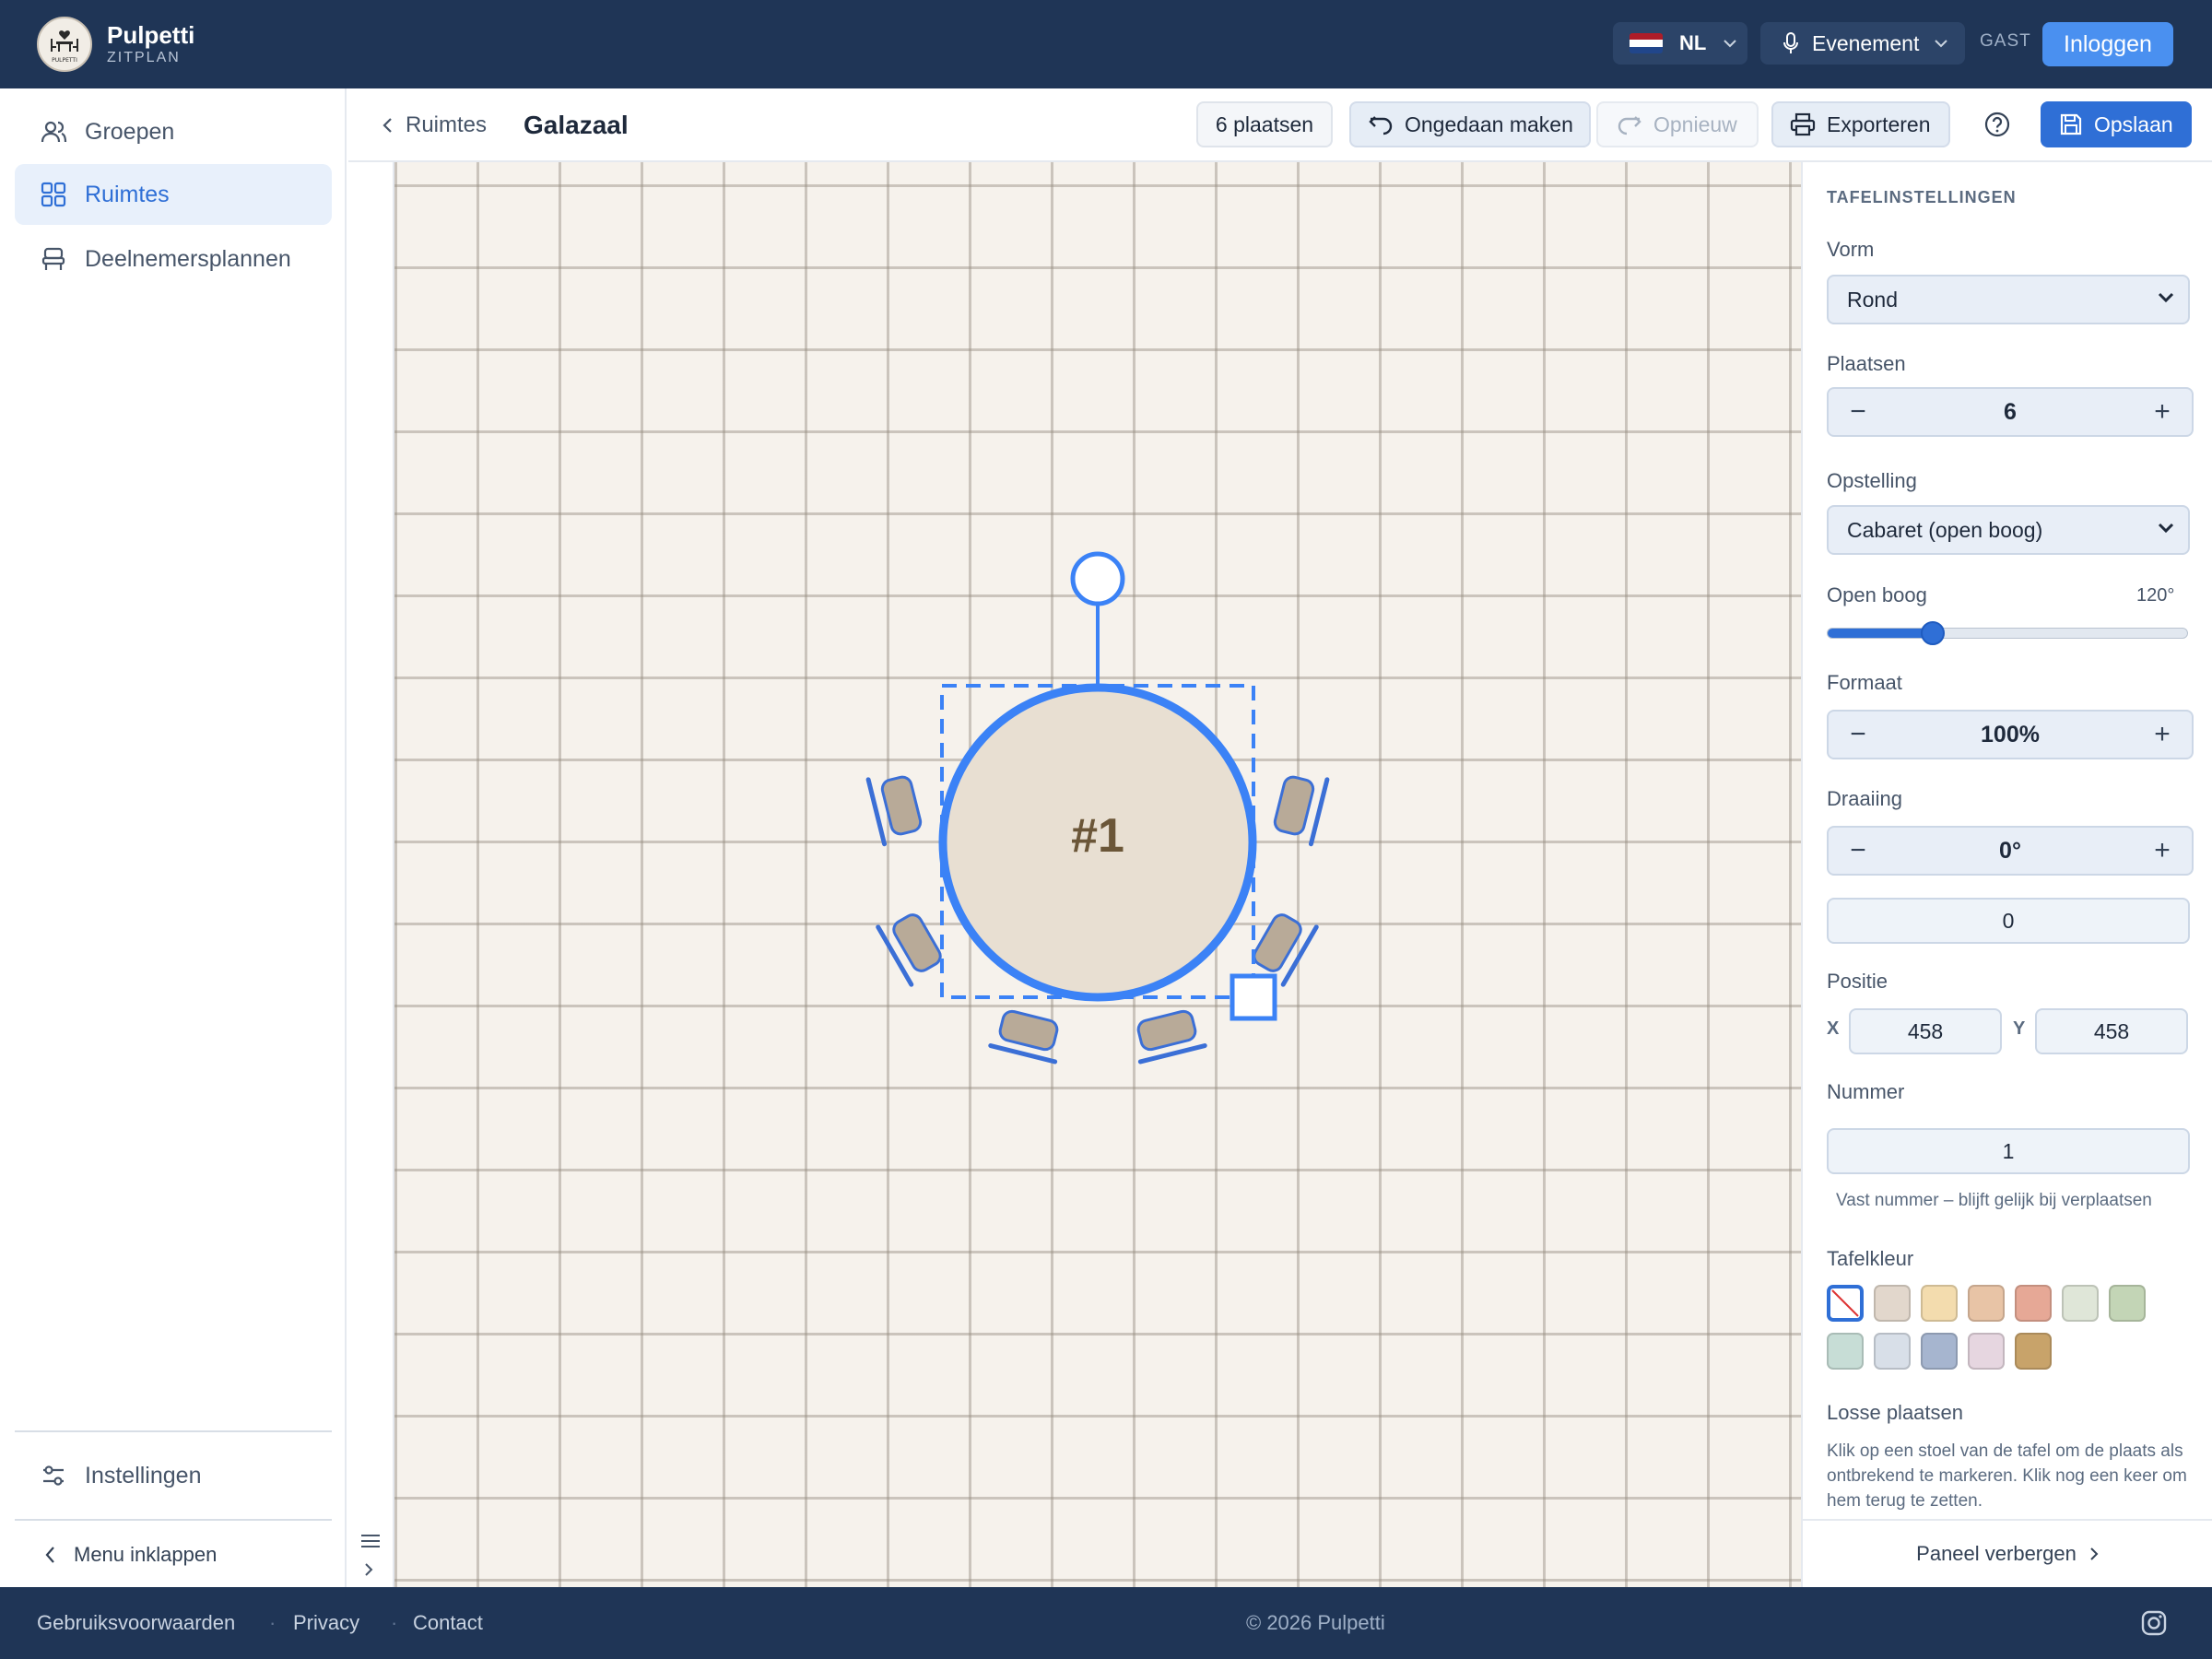 Image resolution: width=2212 pixels, height=1659 pixels. Describe the element at coordinates (371, 874) in the screenshot. I see `canvas-side-strip` at that location.